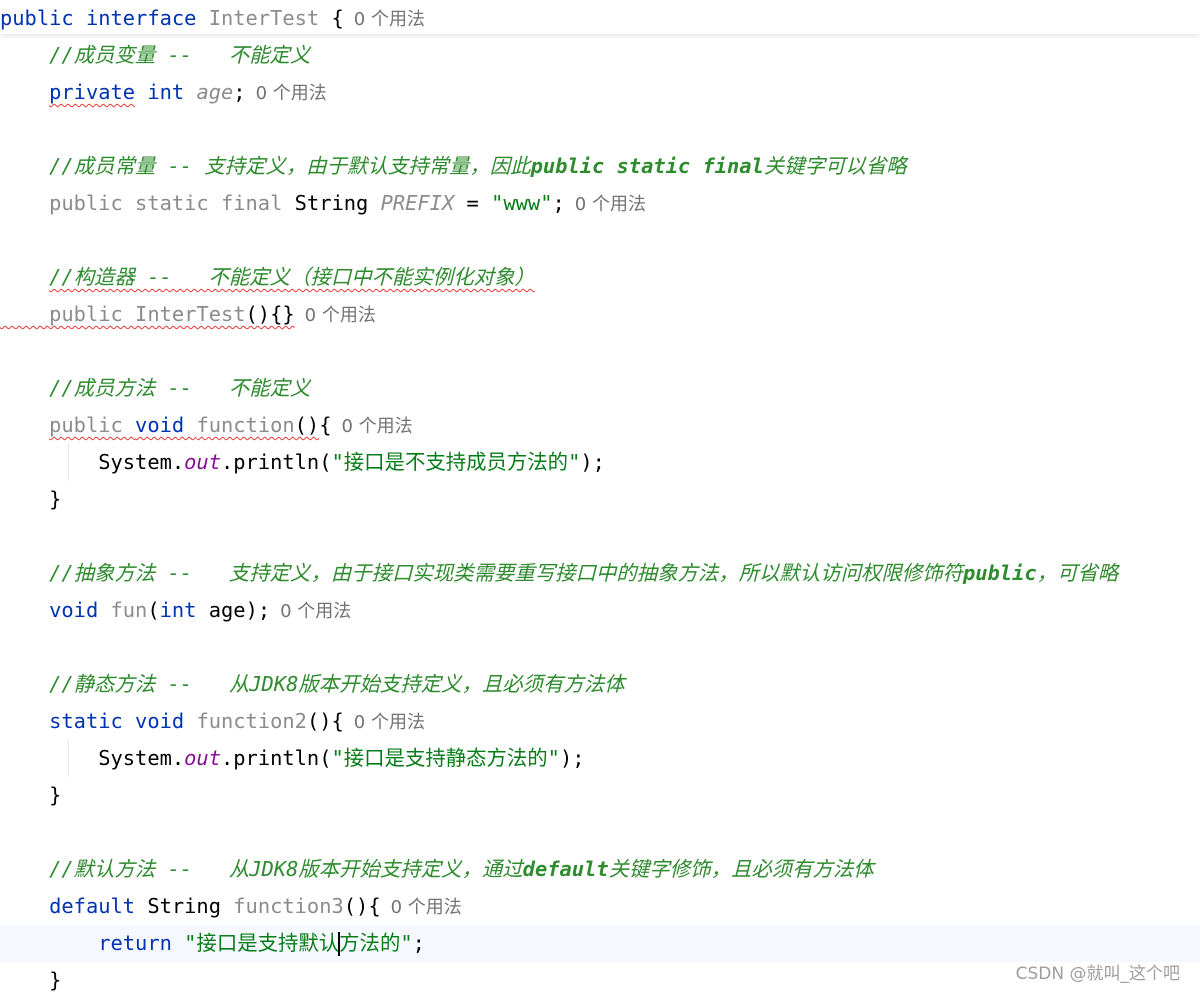  Describe the element at coordinates (239, 610) in the screenshot. I see `code-token: age);` at that location.